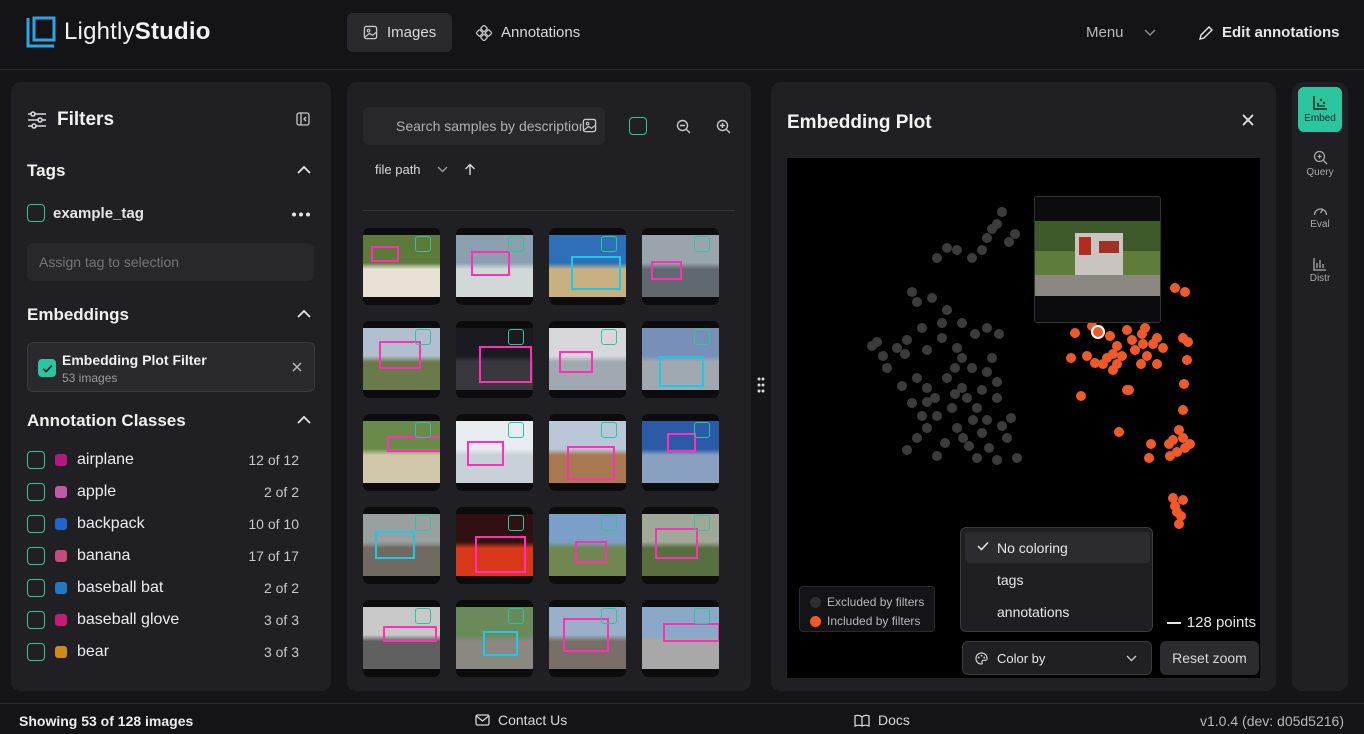  I want to click on resize-handle-icon, so click(761, 385).